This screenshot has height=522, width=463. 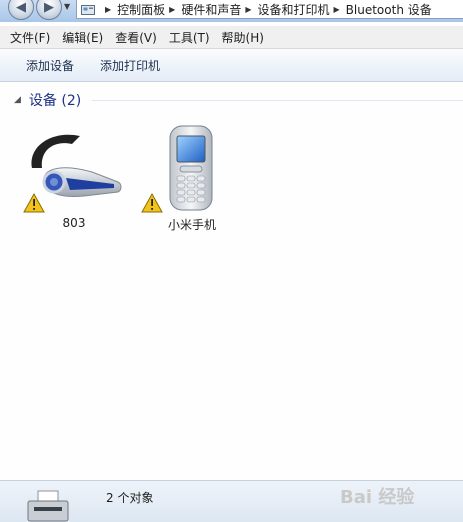 I want to click on device-item-xiaomi-phone: 小米手机, so click(x=192, y=178).